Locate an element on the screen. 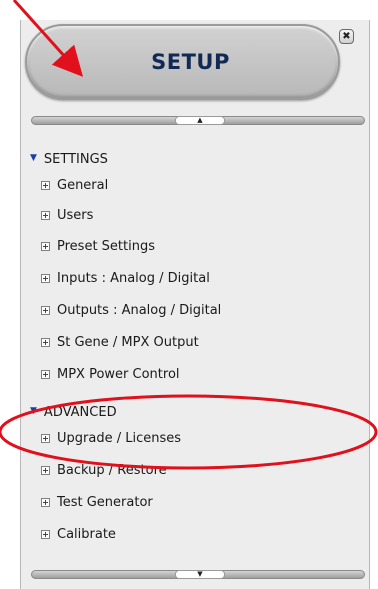 This screenshot has width=378, height=589. scrollbar-top: ▲ is located at coordinates (198, 120).